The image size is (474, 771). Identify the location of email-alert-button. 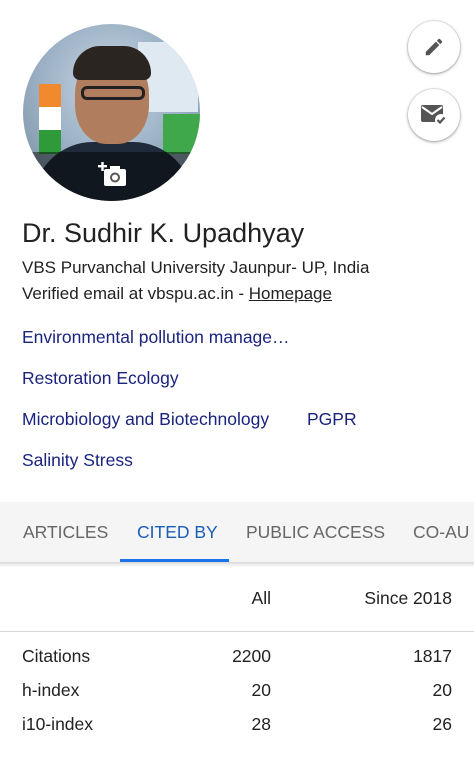
(434, 115).